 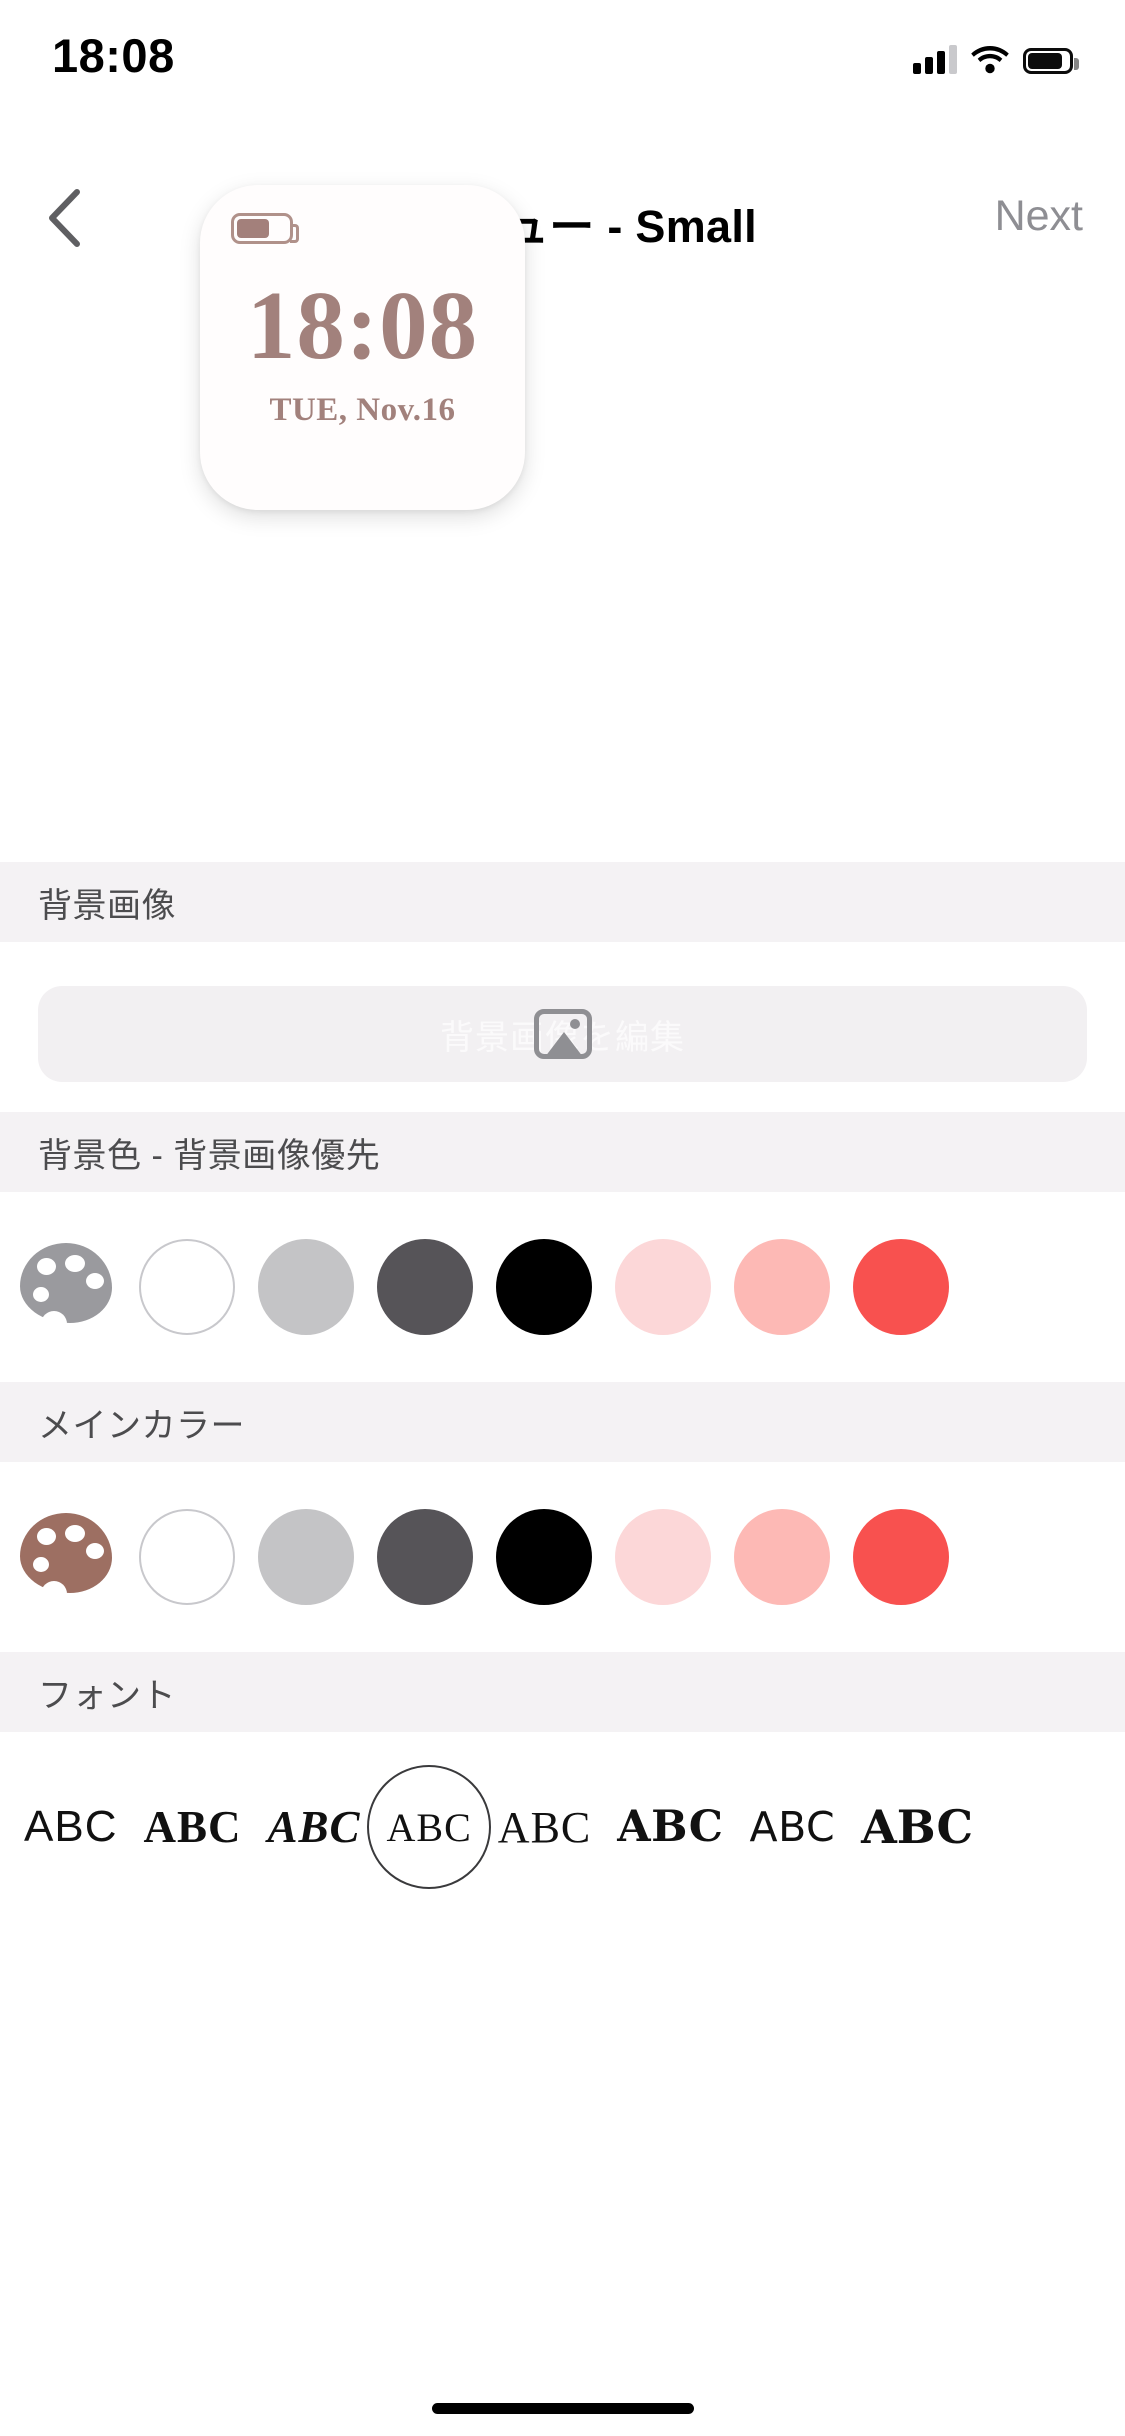 I want to click on widget-date: TUE, Nov.16, so click(x=362, y=410).